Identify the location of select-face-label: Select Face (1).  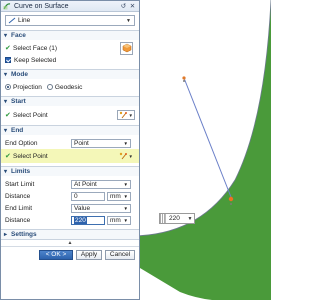
(35, 48).